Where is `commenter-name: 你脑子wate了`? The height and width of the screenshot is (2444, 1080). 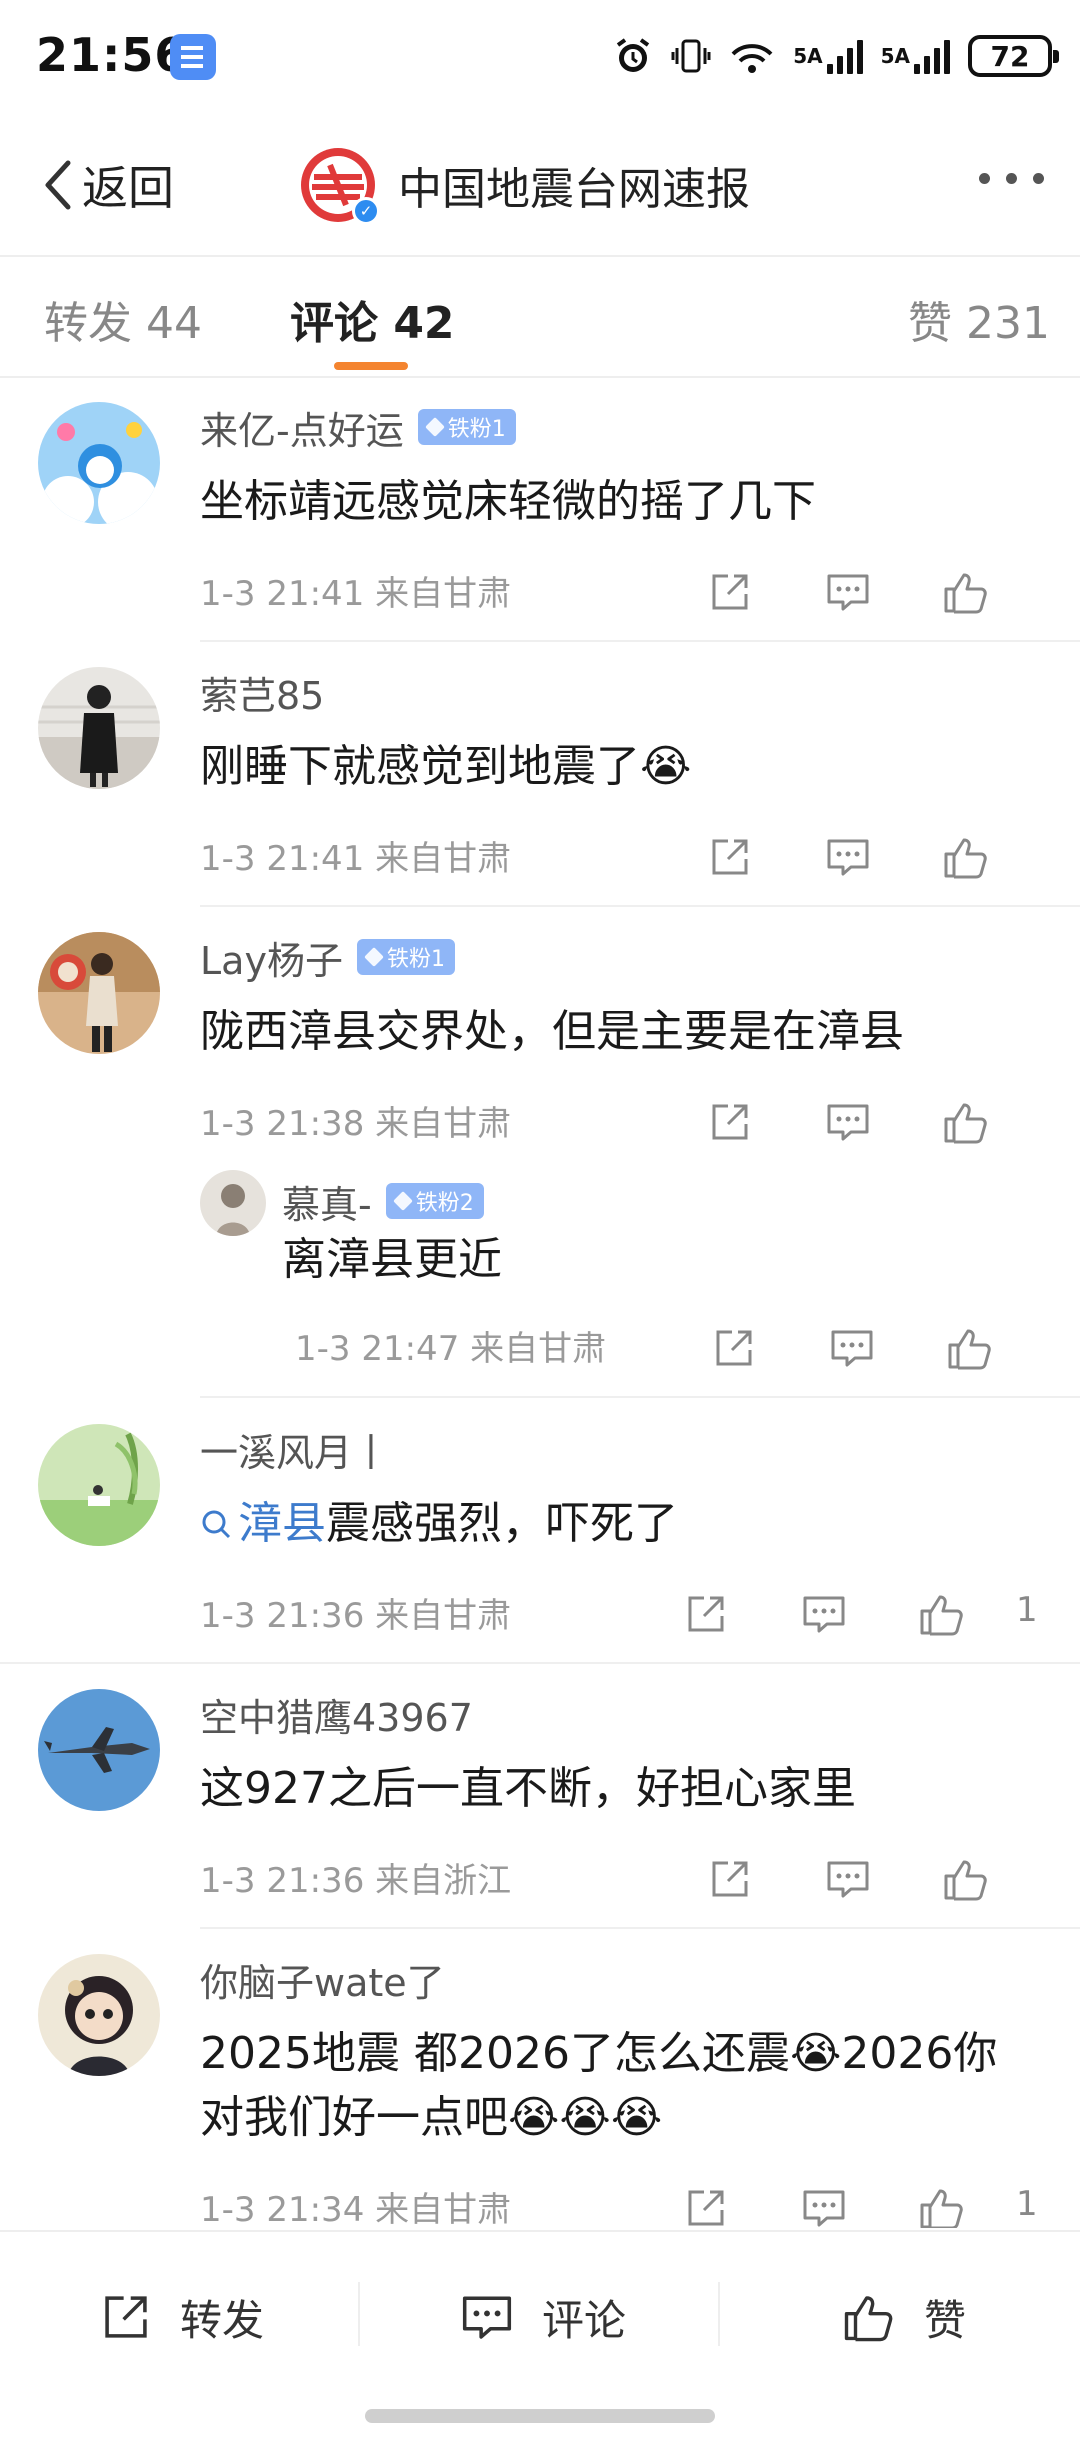 commenter-name: 你脑子wate了 is located at coordinates (322, 1979).